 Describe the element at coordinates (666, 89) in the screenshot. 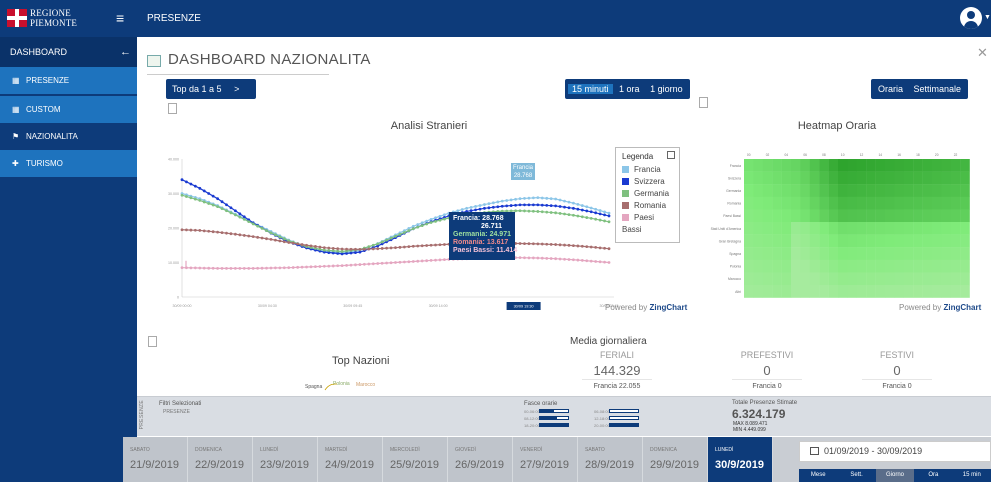

I see `time-1d-button: 1 giorno` at that location.